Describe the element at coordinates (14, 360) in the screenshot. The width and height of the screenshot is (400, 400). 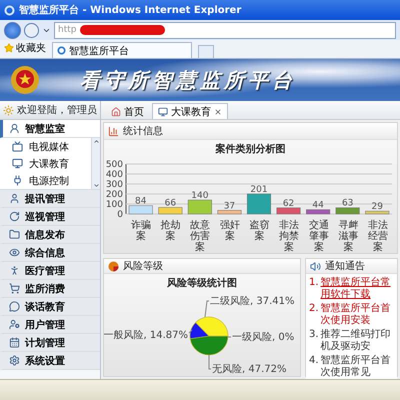
I see `settings-icon` at that location.